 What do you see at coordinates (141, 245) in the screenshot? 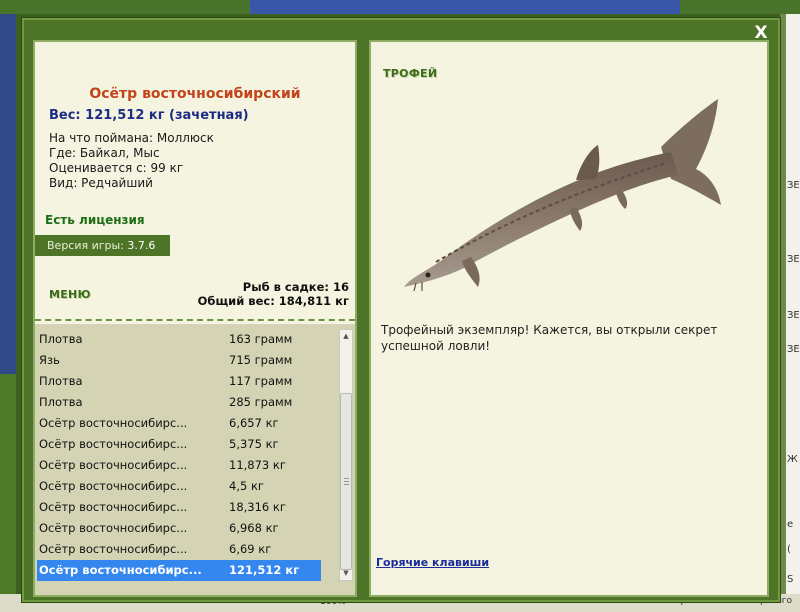
I see `version-value: 3.7.6` at bounding box center [141, 245].